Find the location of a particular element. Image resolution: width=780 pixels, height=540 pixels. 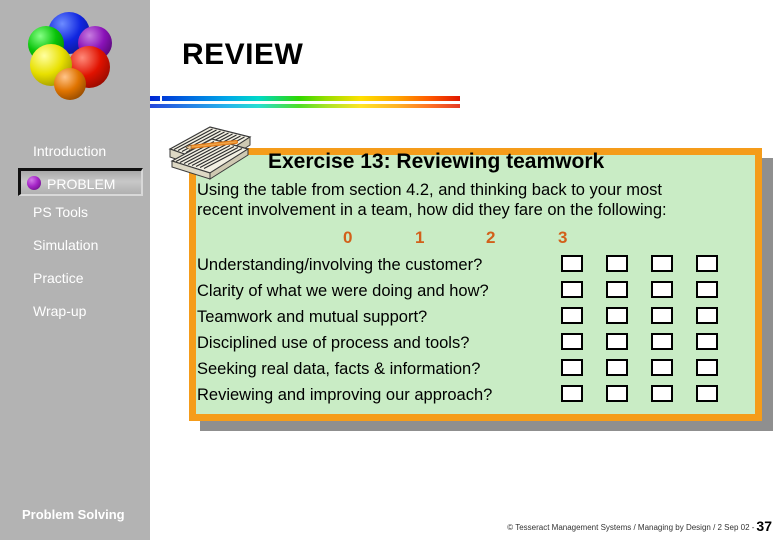

page-title: REVIEW is located at coordinates (243, 54).